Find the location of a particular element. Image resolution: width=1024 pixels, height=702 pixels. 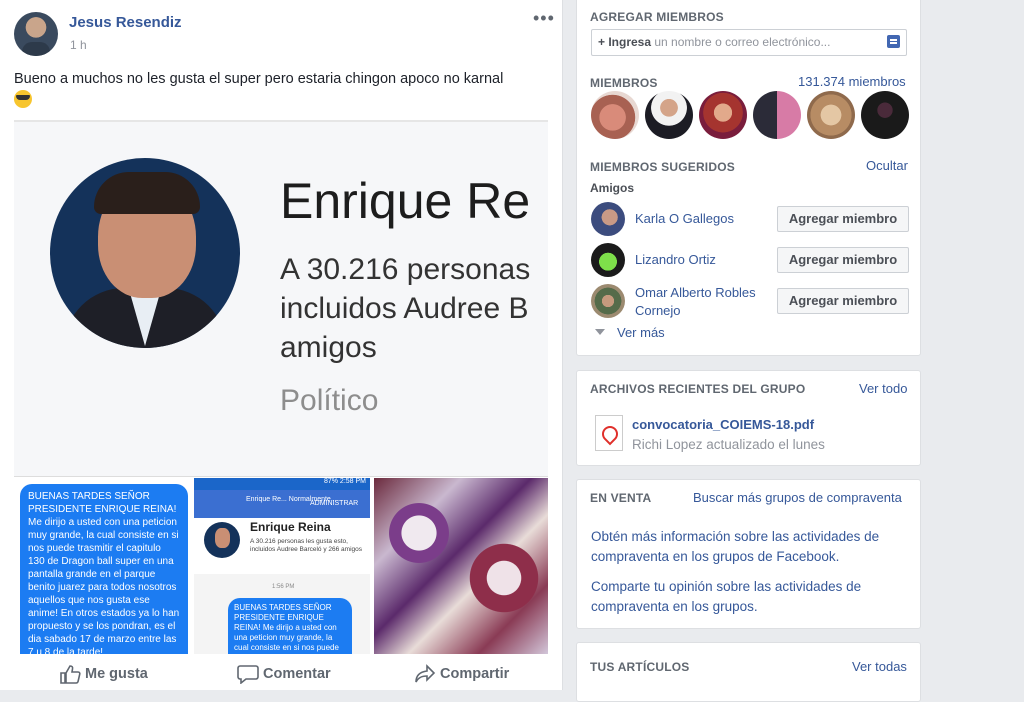

see-all-items-link: Ver todas is located at coordinates (879, 666).